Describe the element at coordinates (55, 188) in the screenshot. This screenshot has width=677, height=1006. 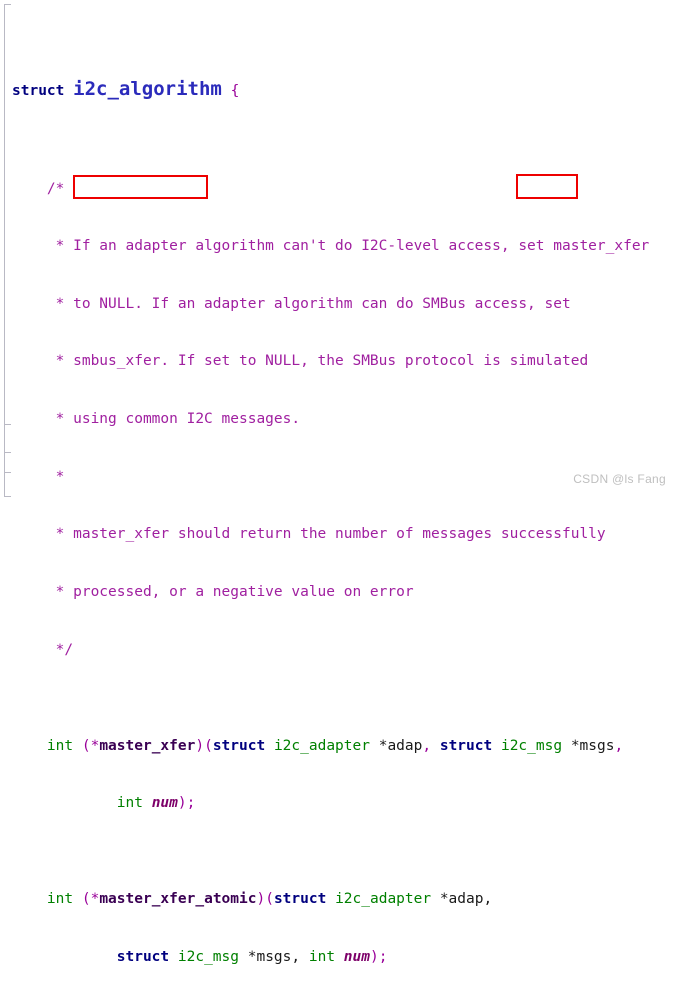
I see `comment-open-token: /*` at that location.